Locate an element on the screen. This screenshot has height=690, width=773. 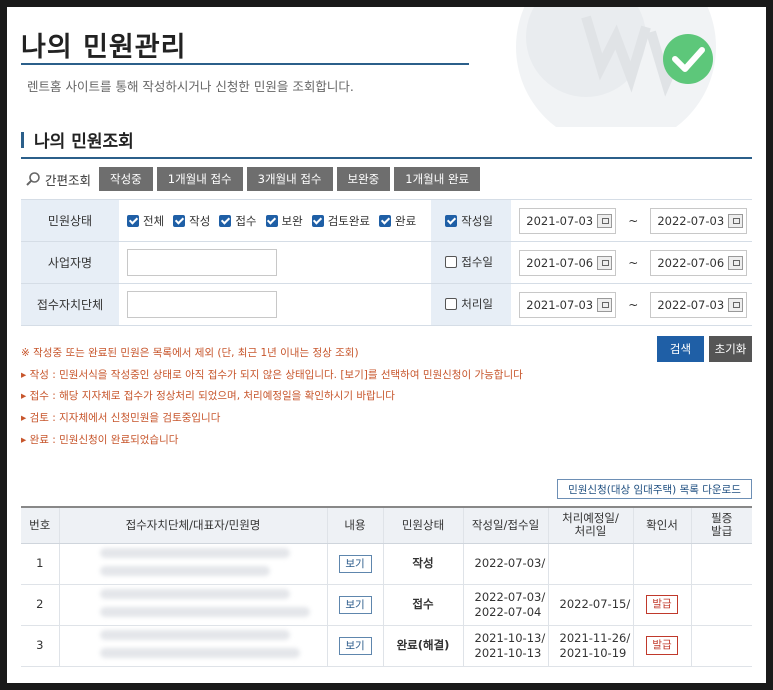
date-to-written: 2022-07-03 is located at coordinates (699, 220).